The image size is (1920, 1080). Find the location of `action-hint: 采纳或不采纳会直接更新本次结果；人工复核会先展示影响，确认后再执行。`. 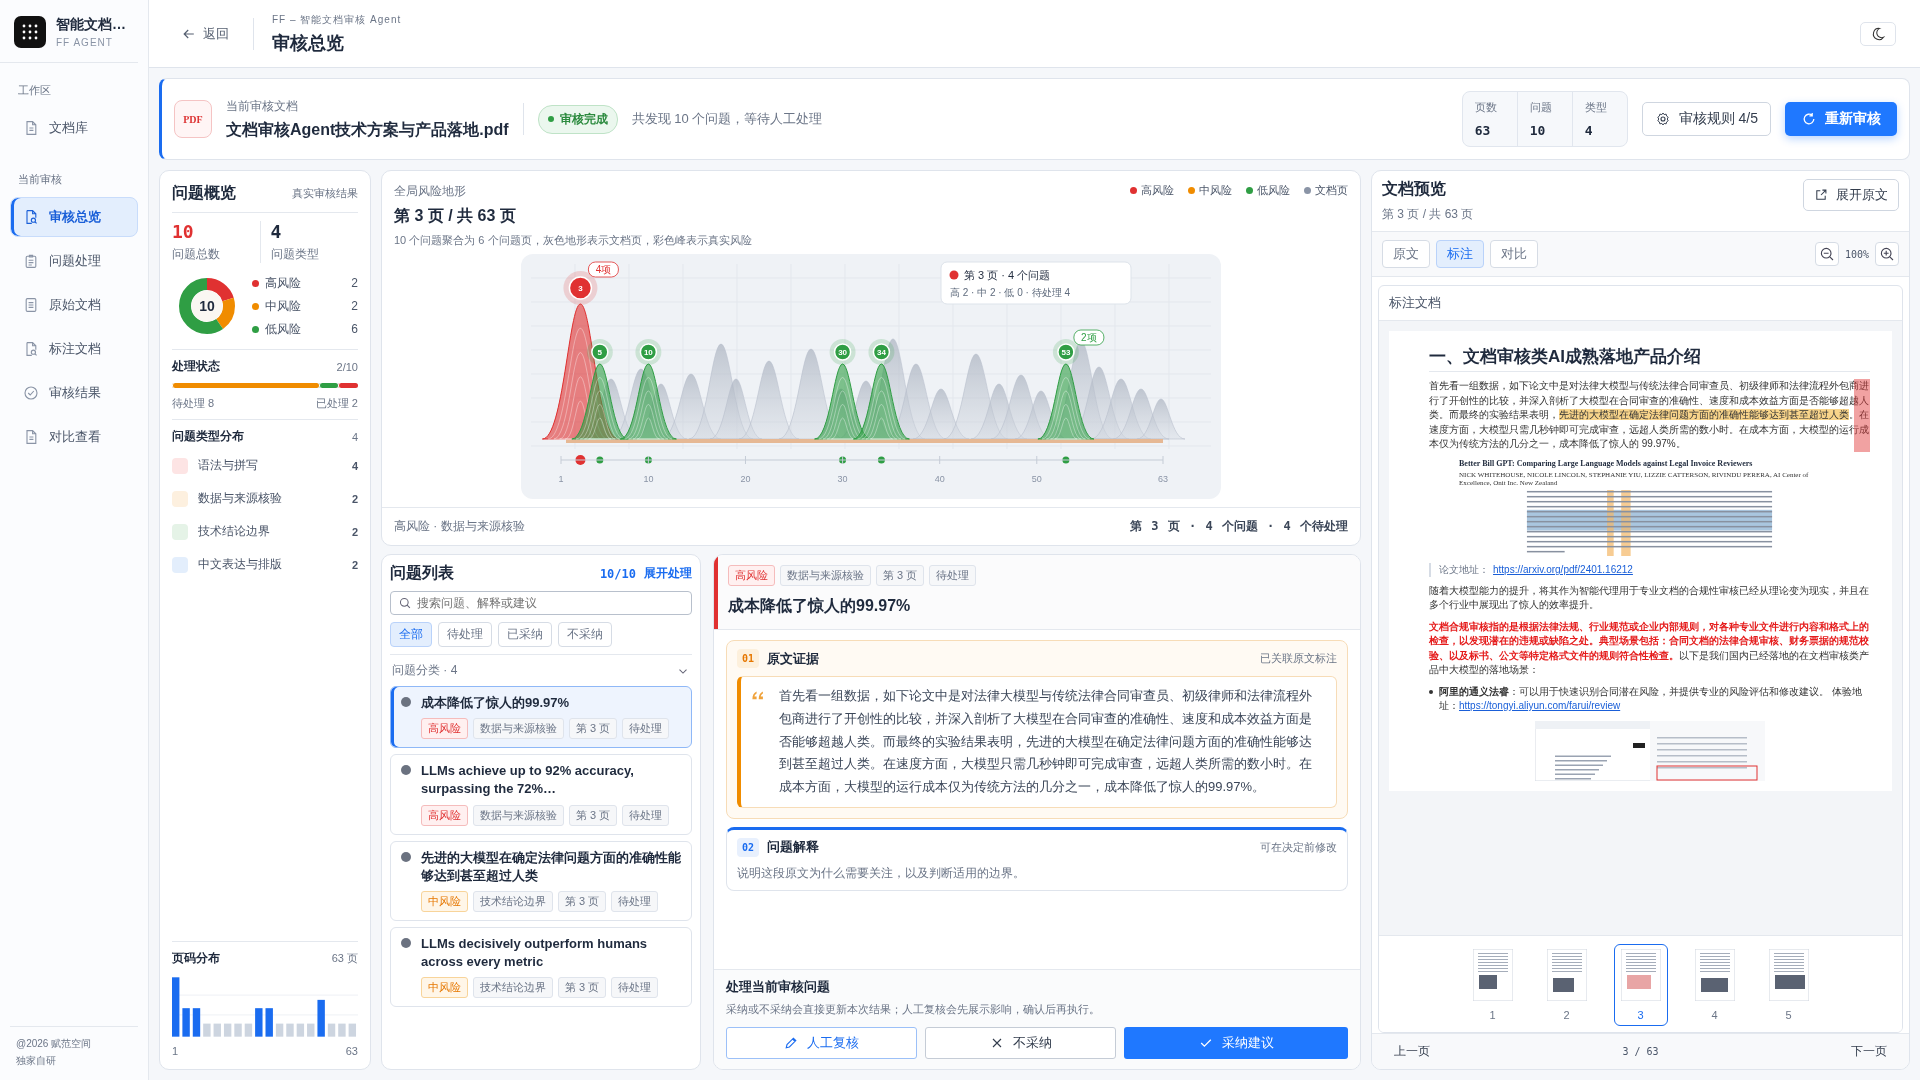

action-hint: 采纳或不采纳会直接更新本次结果；人工复核会先展示影响，确认后再执行。 is located at coordinates (913, 1009).